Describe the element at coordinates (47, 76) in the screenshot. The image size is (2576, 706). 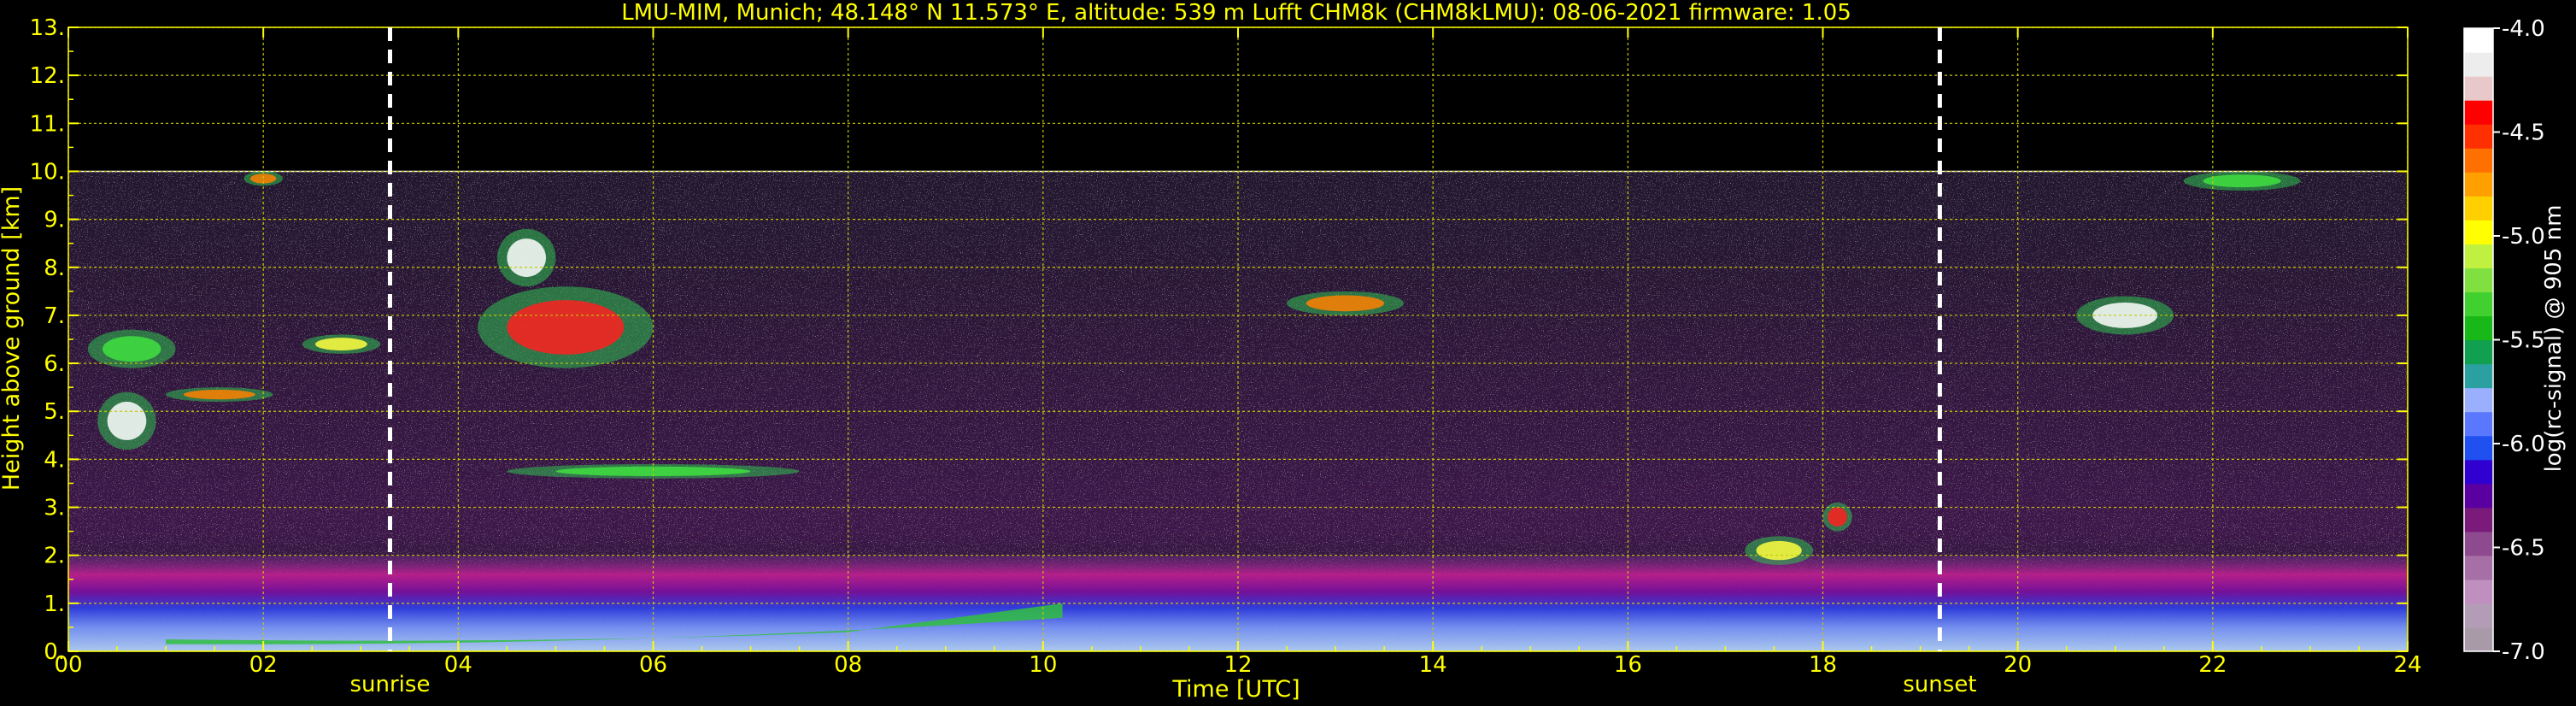
I see `y-tick-label: 12.` at that location.